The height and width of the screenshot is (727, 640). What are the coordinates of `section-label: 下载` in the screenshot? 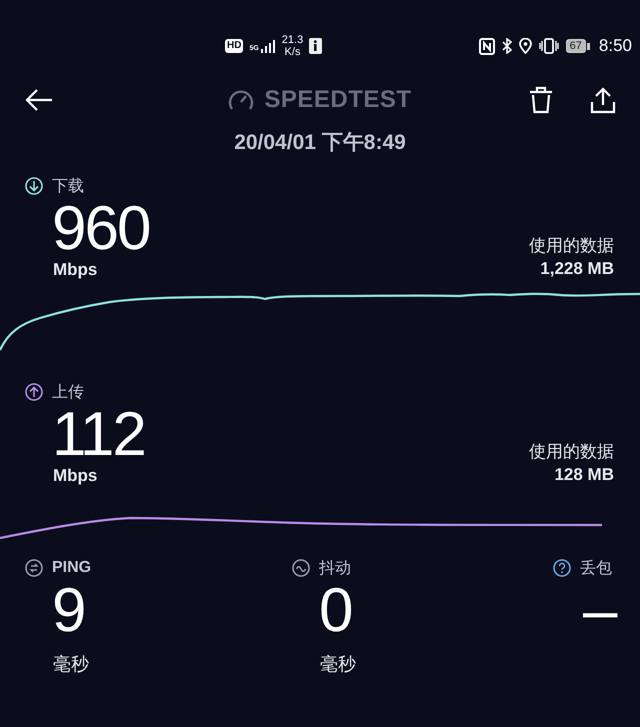 It's located at (68, 186).